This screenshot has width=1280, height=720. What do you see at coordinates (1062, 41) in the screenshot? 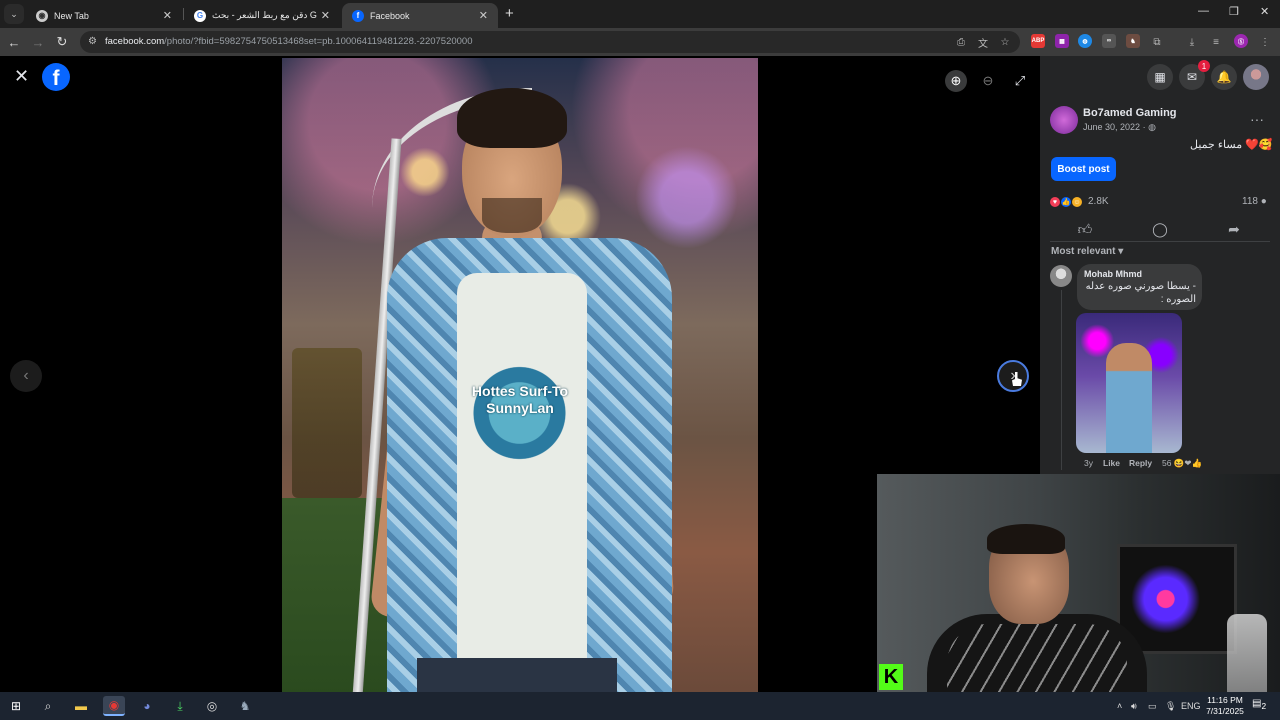
I see `extension-icon: ▦` at bounding box center [1062, 41].